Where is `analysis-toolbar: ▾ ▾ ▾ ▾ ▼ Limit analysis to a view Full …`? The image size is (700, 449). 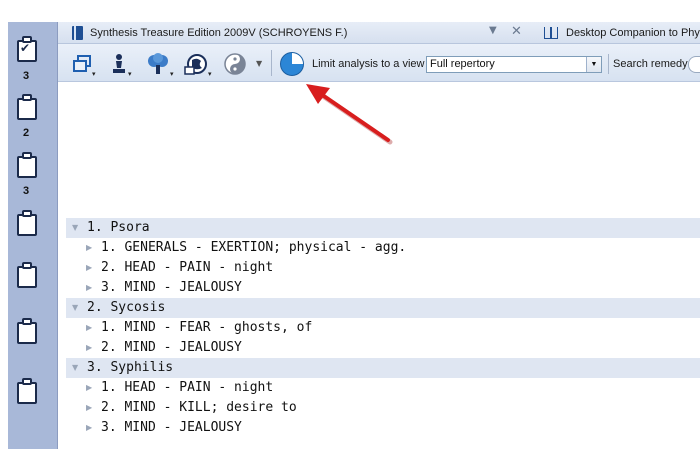
analysis-toolbar: ▾ ▾ ▾ ▾ ▼ Limit analysis to a view Full … is located at coordinates (379, 63).